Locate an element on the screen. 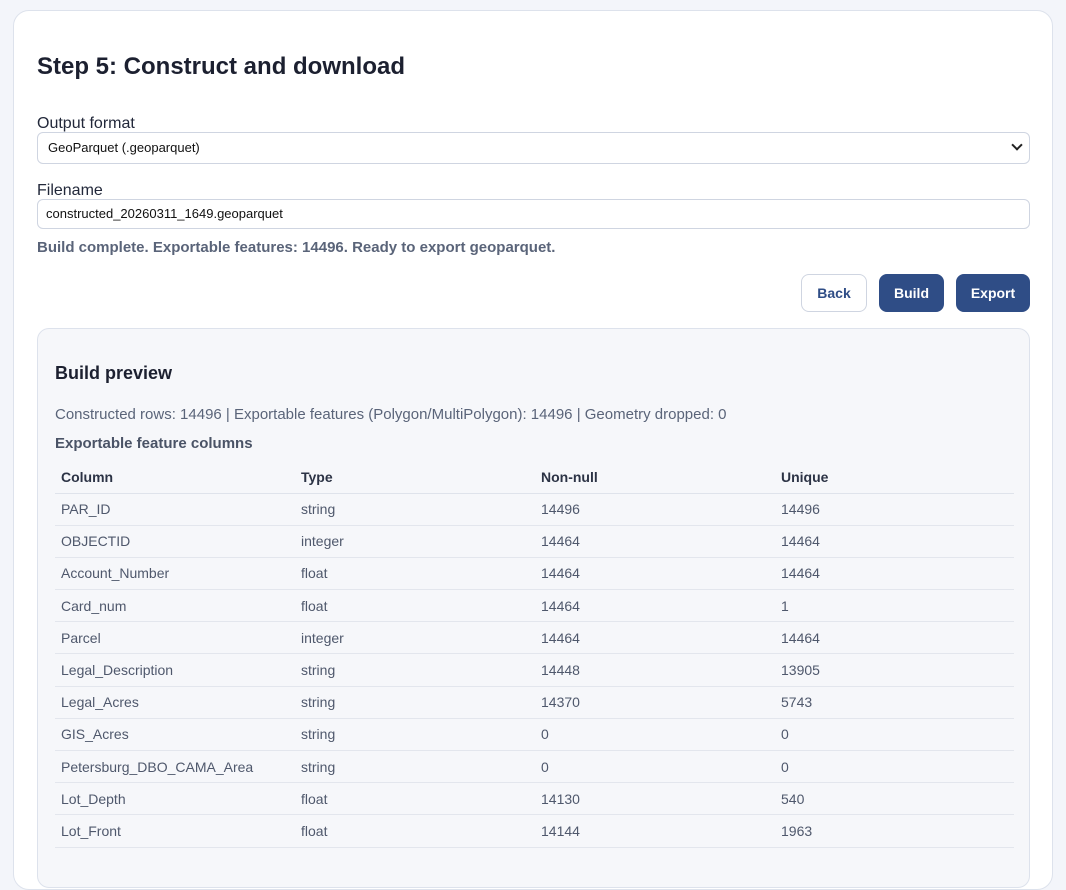 This screenshot has width=1066, height=890. table-row: Account_Number float 14464 14464 is located at coordinates (534, 574).